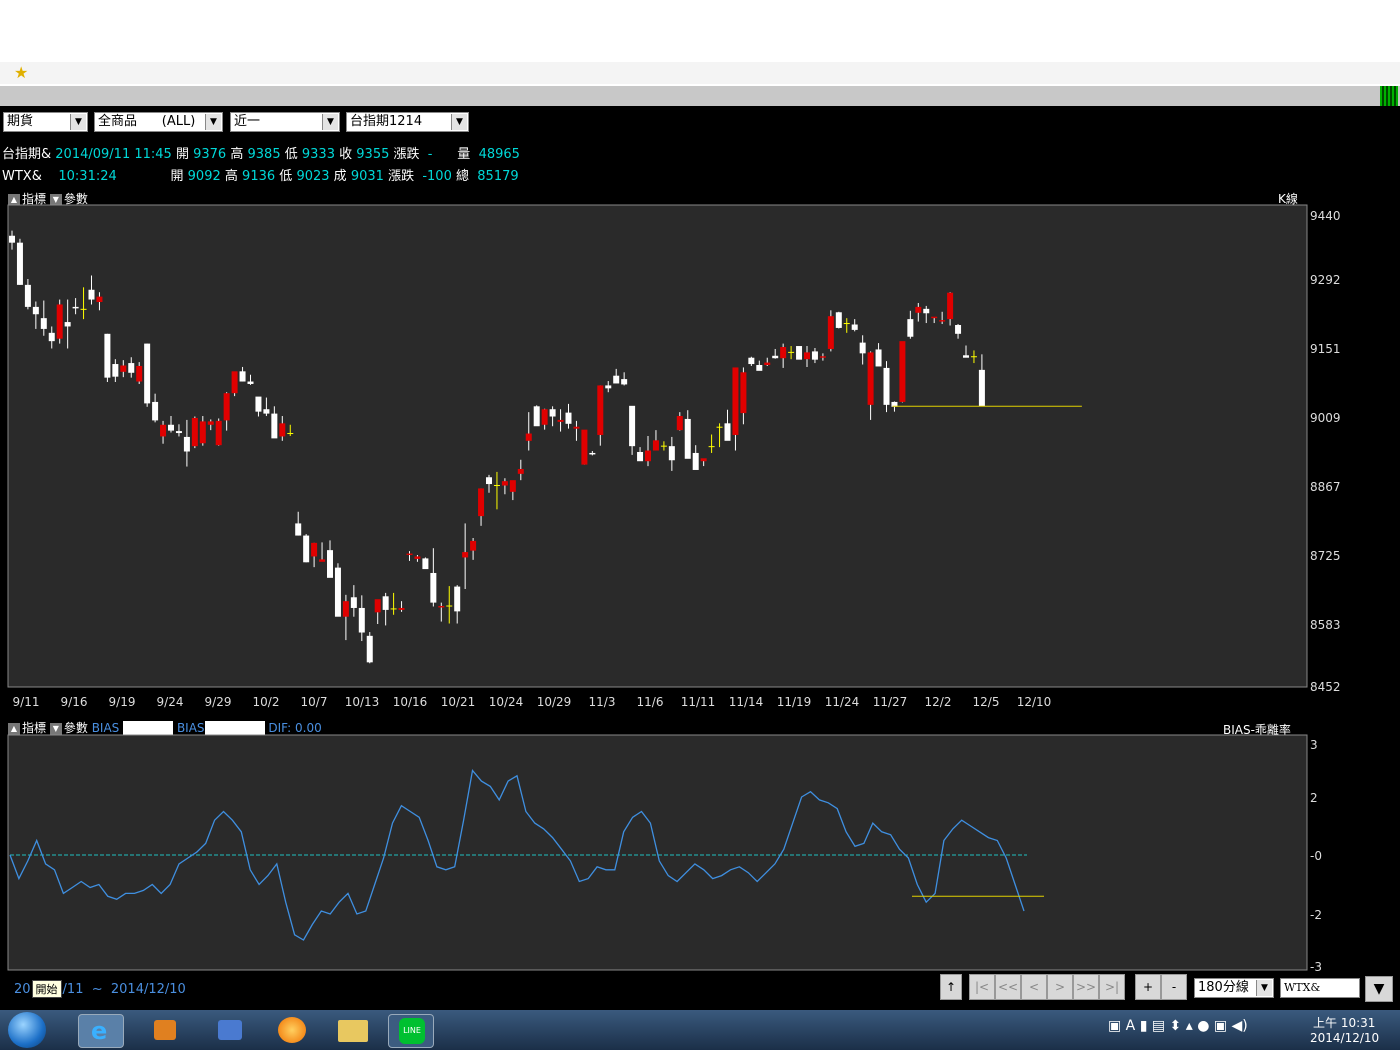 The width and height of the screenshot is (1400, 1050). What do you see at coordinates (1034, 987) in the screenshot?
I see `prev-button: <` at bounding box center [1034, 987].